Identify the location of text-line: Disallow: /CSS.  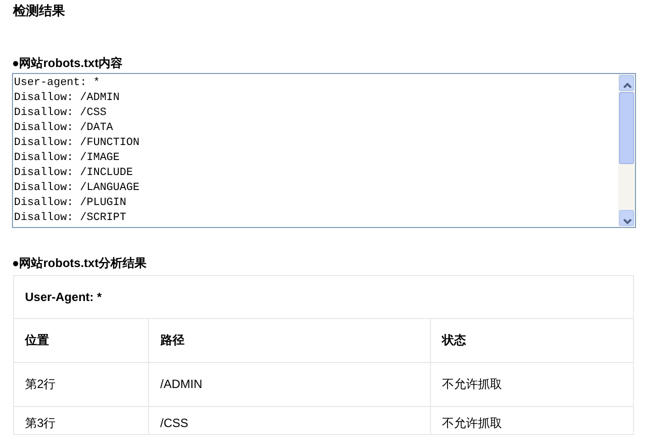
(61, 113).